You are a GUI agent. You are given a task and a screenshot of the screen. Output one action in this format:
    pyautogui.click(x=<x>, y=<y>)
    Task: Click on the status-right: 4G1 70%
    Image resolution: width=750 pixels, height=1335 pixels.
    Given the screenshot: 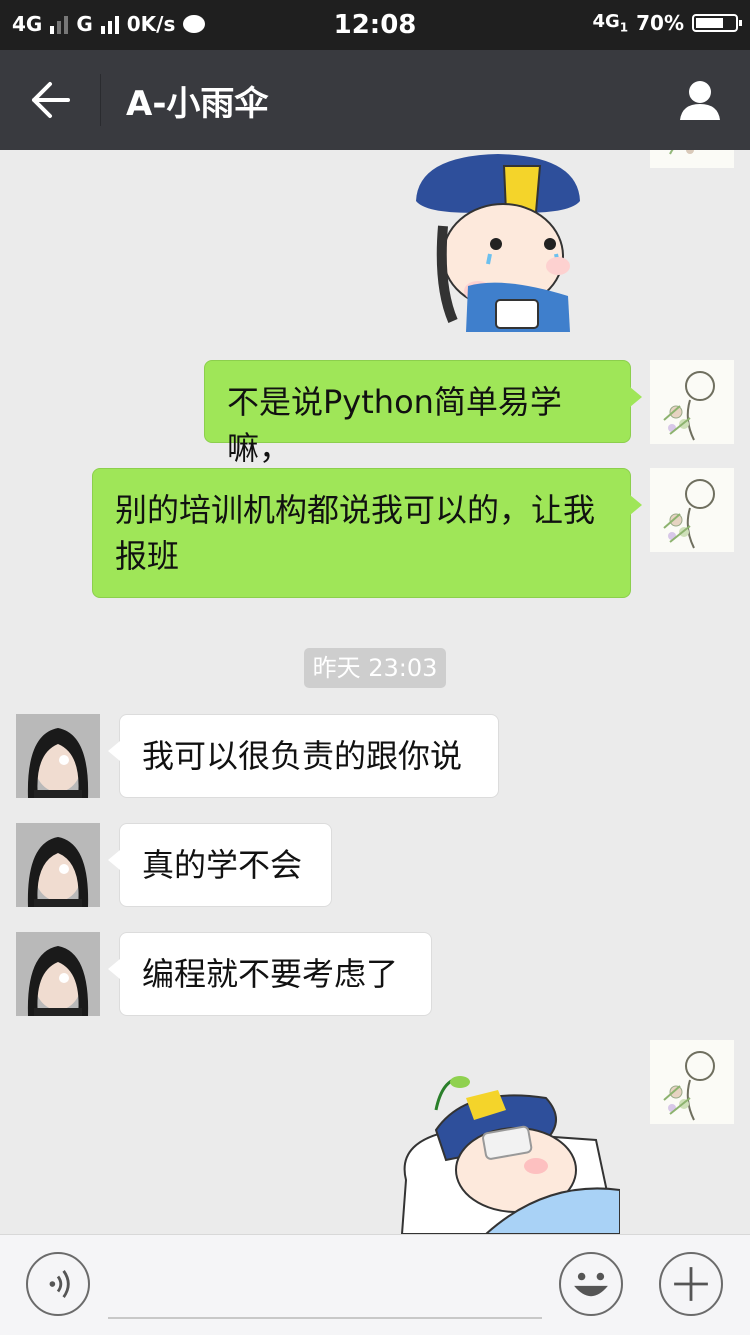 What is the action you would take?
    pyautogui.click(x=667, y=23)
    